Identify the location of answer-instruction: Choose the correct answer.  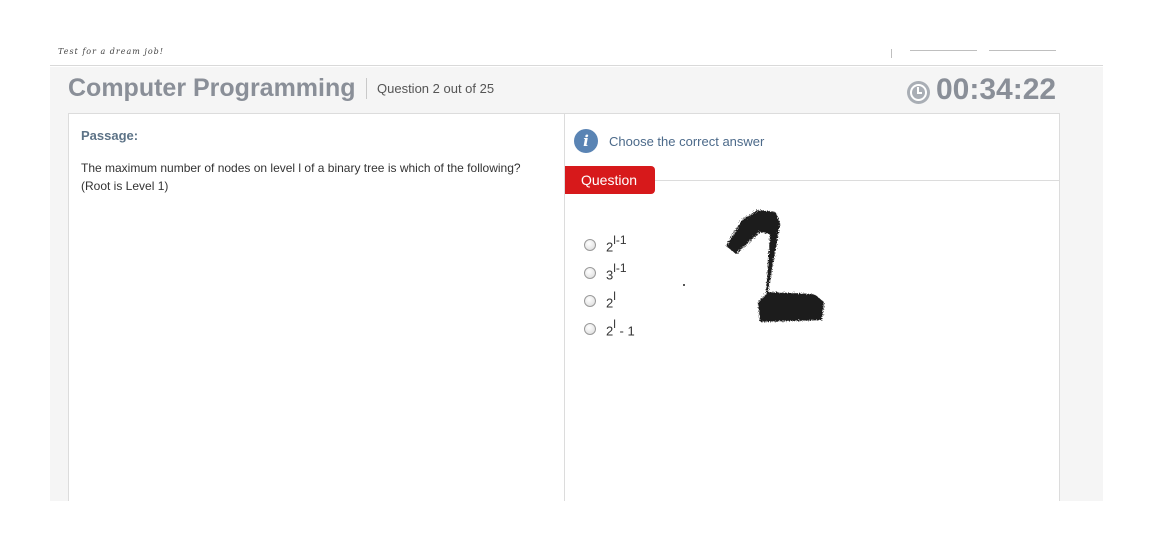
(687, 141).